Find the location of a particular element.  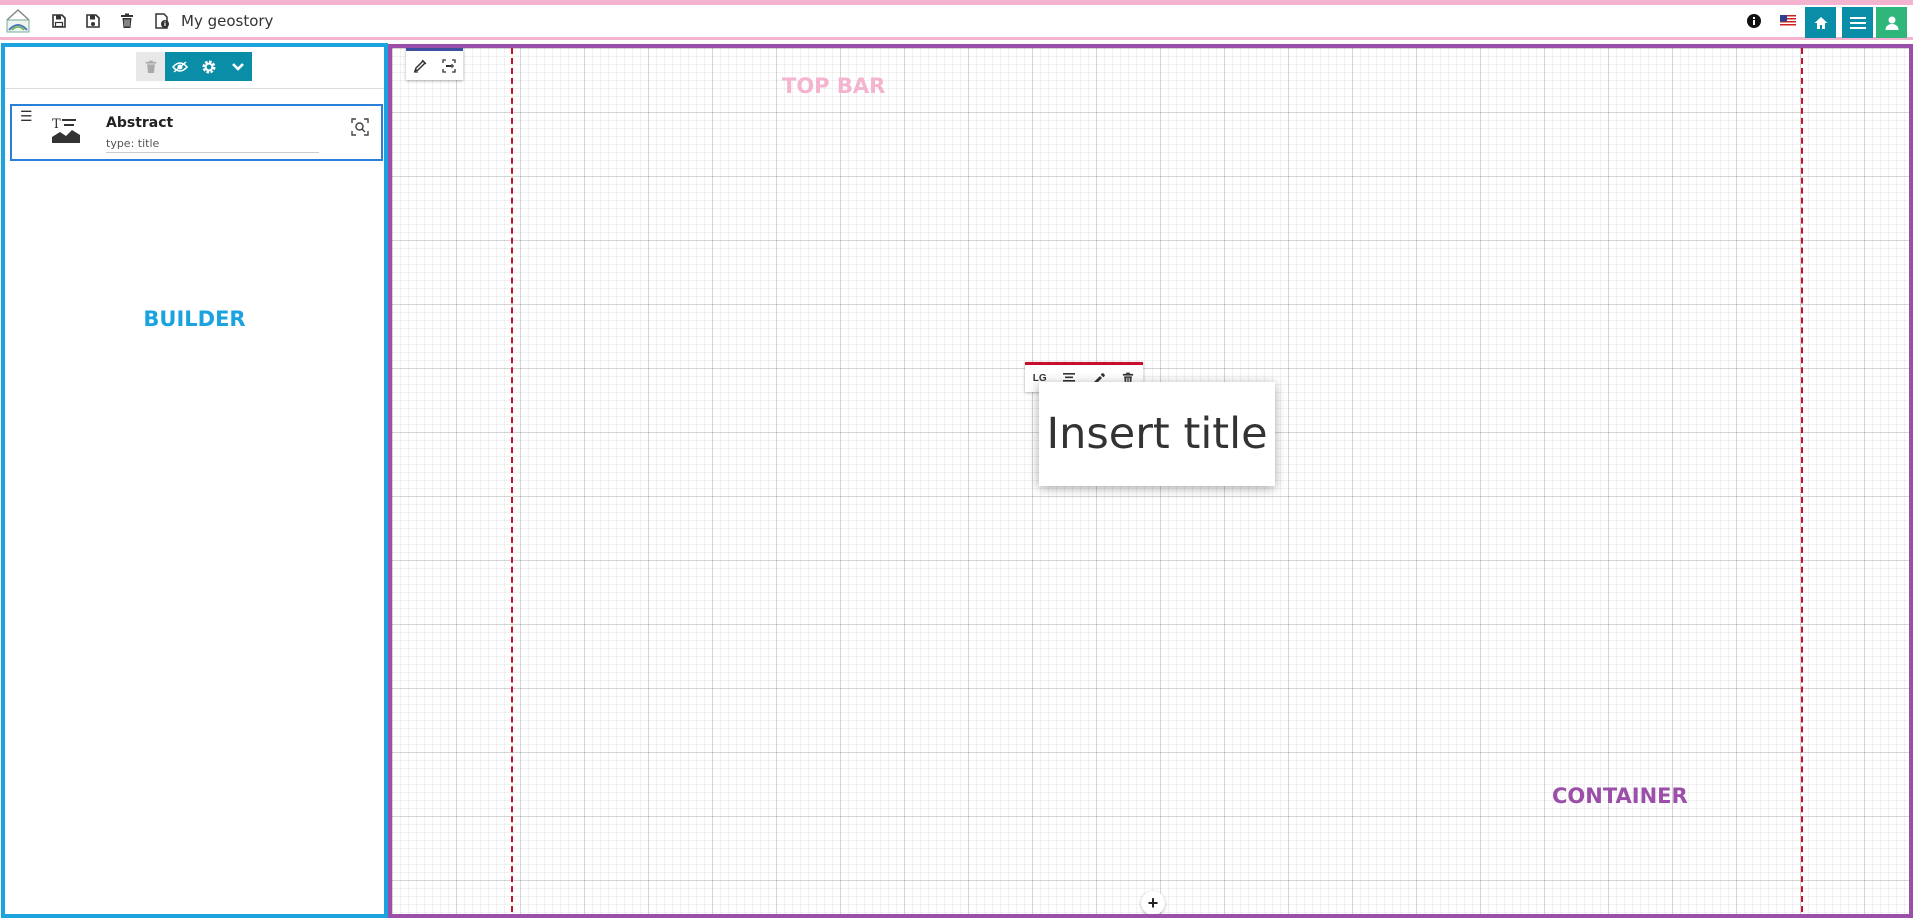

builder-visibility-button is located at coordinates (179, 66).